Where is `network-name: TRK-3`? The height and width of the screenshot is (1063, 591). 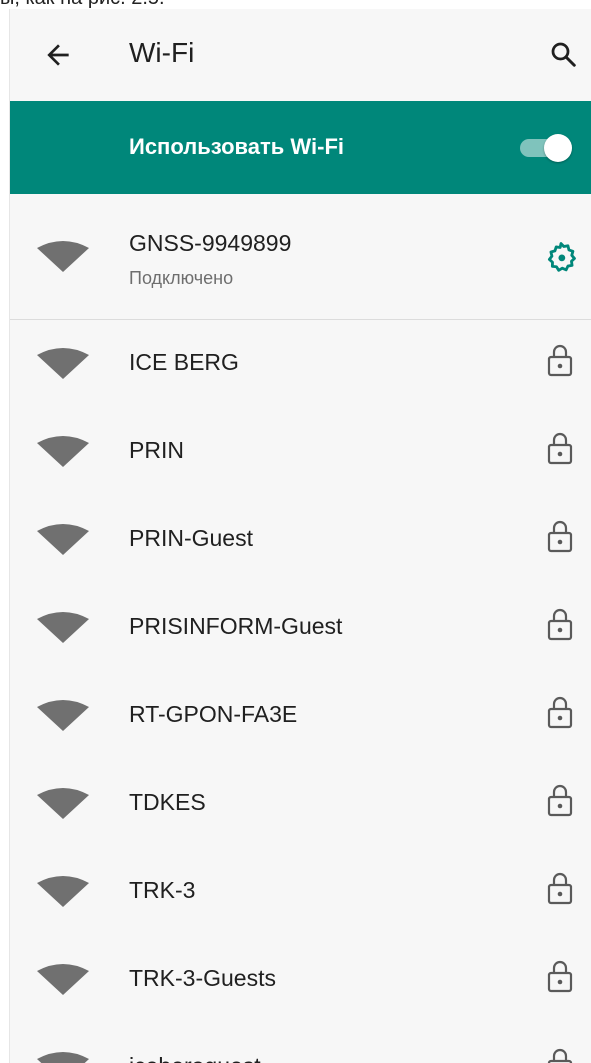
network-name: TRK-3 is located at coordinates (162, 890).